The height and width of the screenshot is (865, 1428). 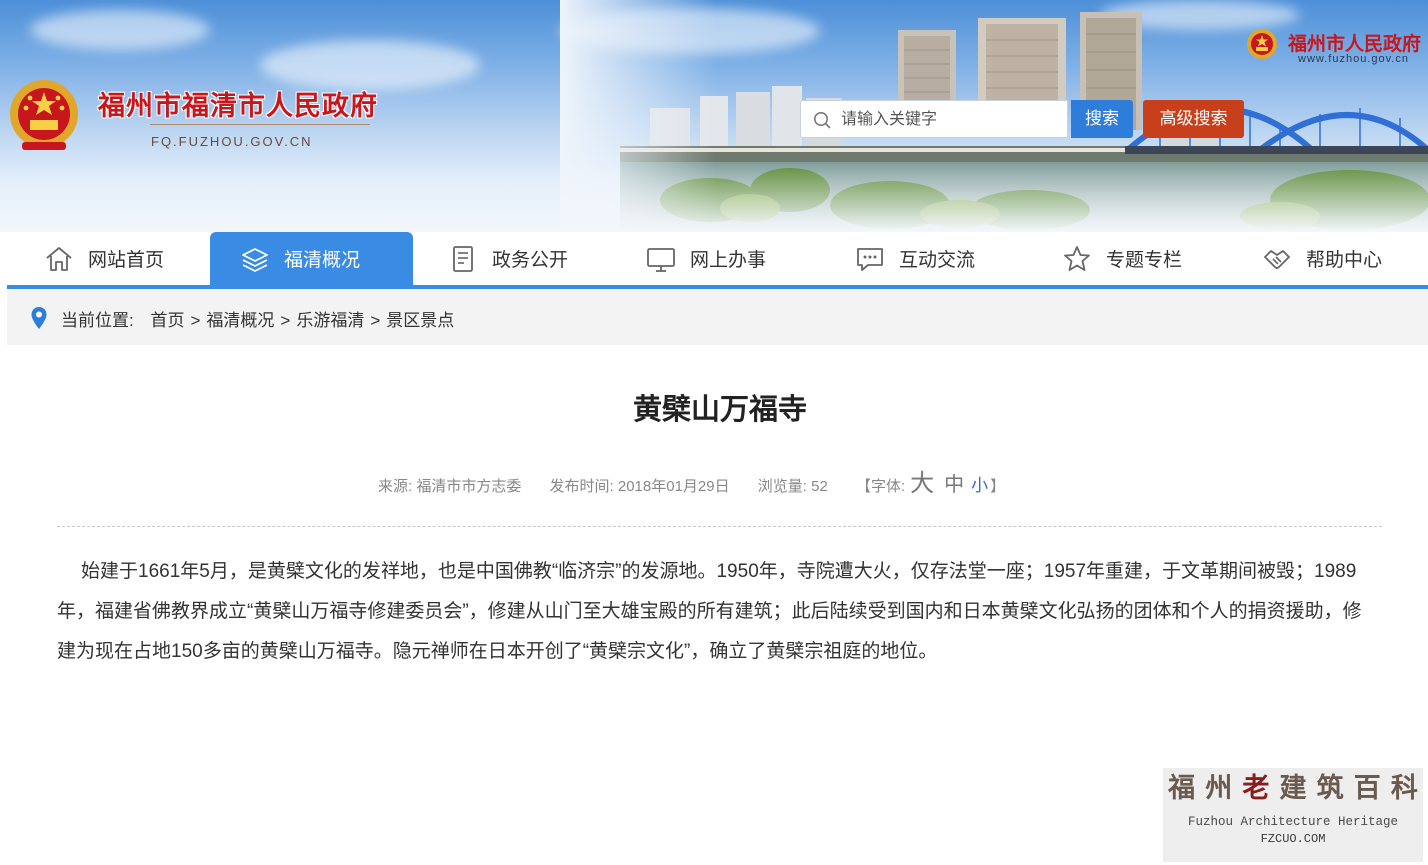 What do you see at coordinates (954, 485) in the screenshot?
I see `font-size-medium-button: 中` at bounding box center [954, 485].